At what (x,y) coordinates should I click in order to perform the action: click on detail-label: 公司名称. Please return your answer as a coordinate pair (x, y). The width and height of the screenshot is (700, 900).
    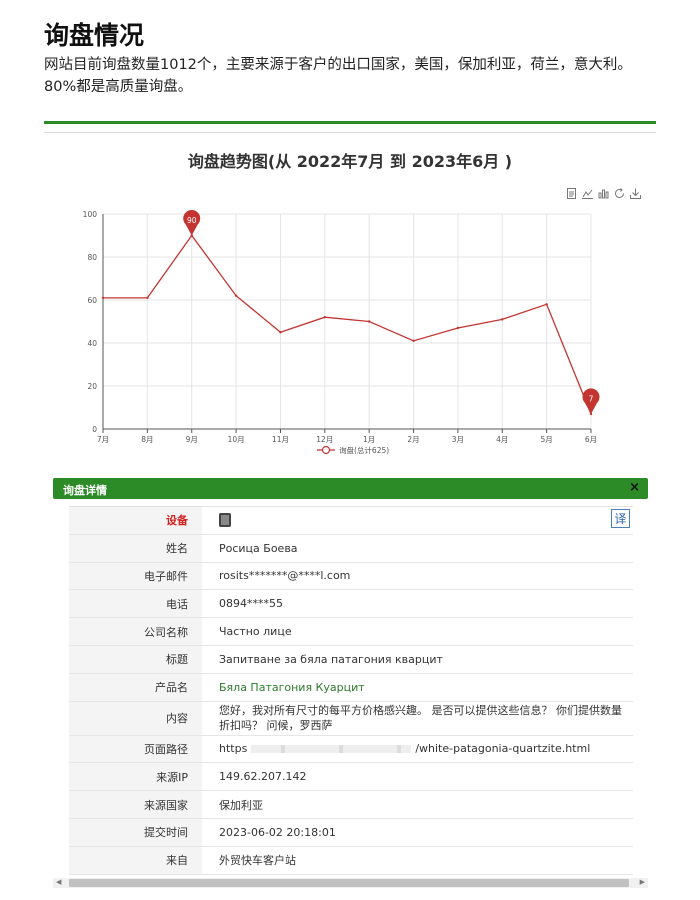
    Looking at the image, I should click on (135, 631).